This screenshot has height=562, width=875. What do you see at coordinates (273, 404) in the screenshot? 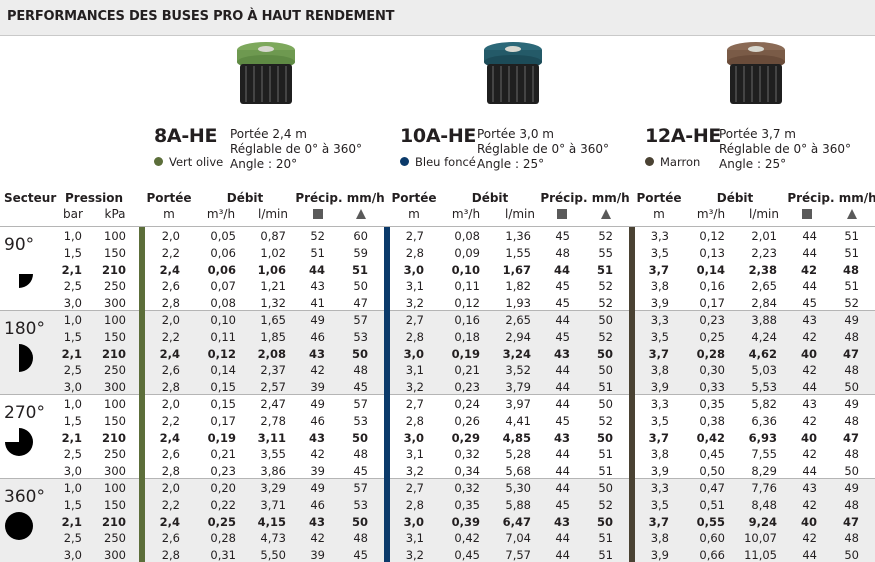
I see `table-cell: 2,47` at bounding box center [273, 404].